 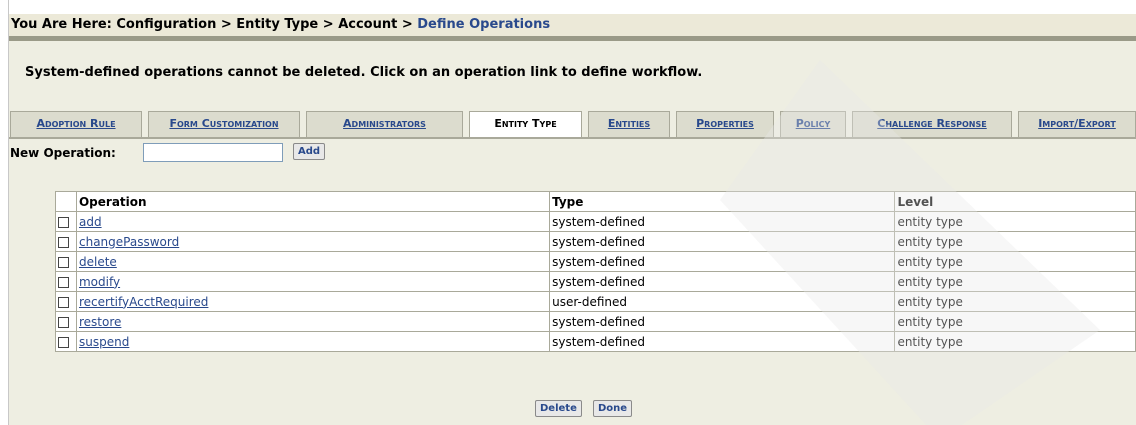 What do you see at coordinates (525, 124) in the screenshot?
I see `tab-entity-type: Entity Type` at bounding box center [525, 124].